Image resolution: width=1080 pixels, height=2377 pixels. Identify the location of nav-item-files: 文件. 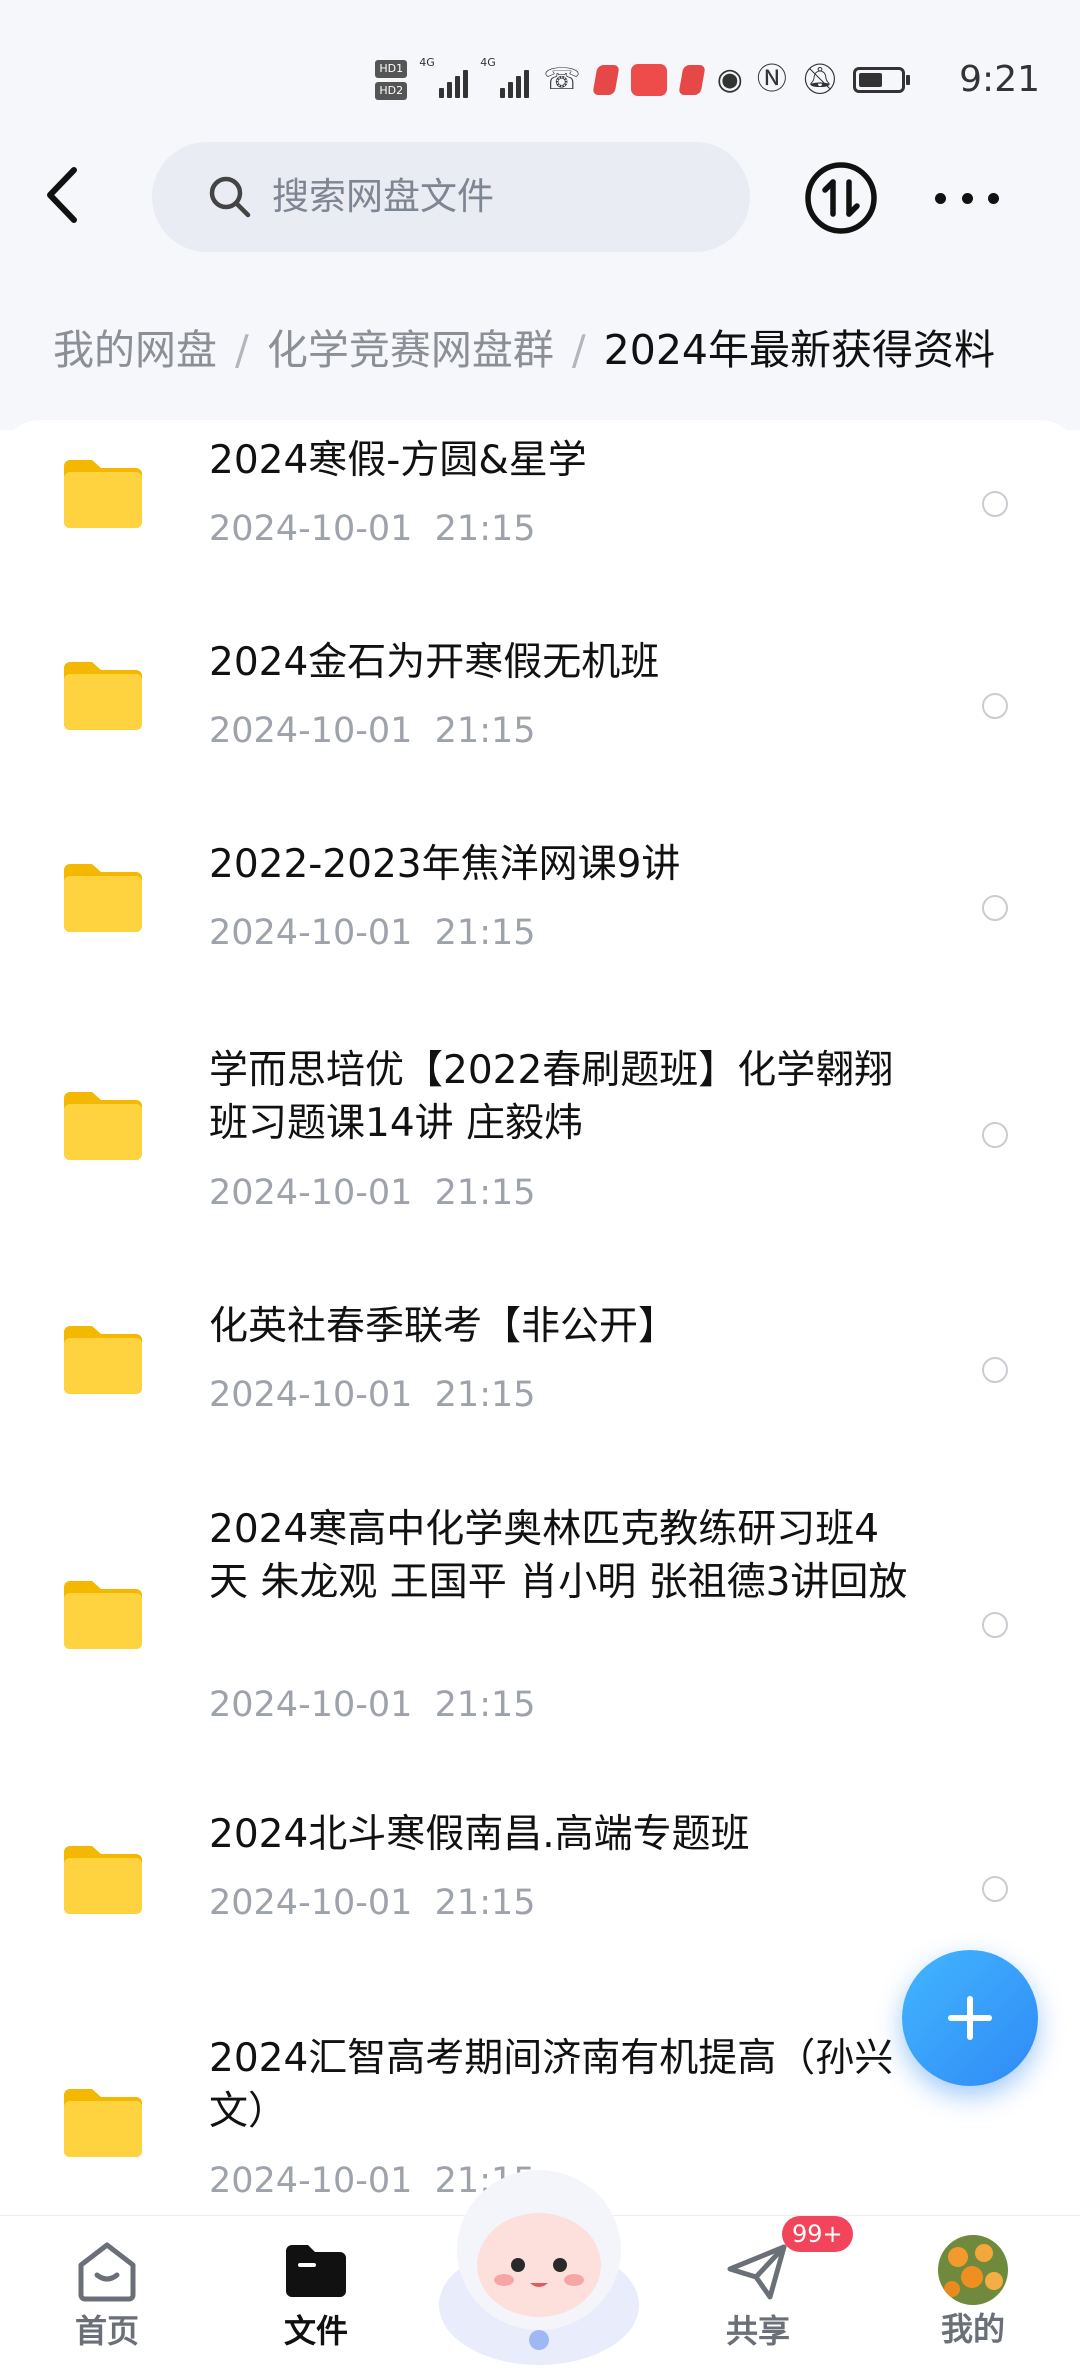
(316, 2294).